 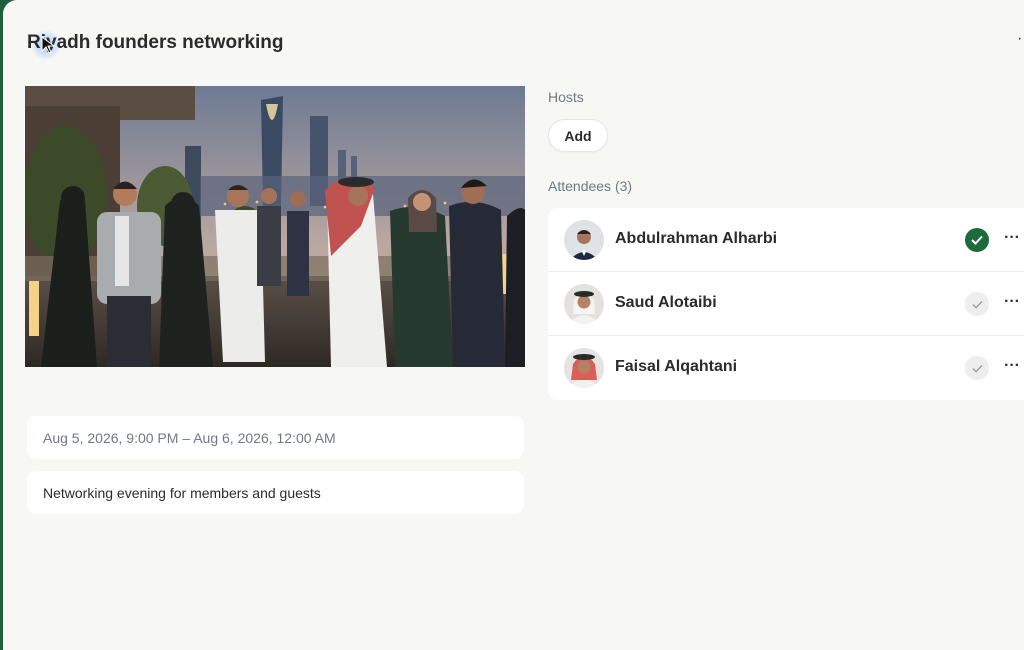 I want to click on attendee-name: Abdulrahman Alharbi, so click(x=696, y=238).